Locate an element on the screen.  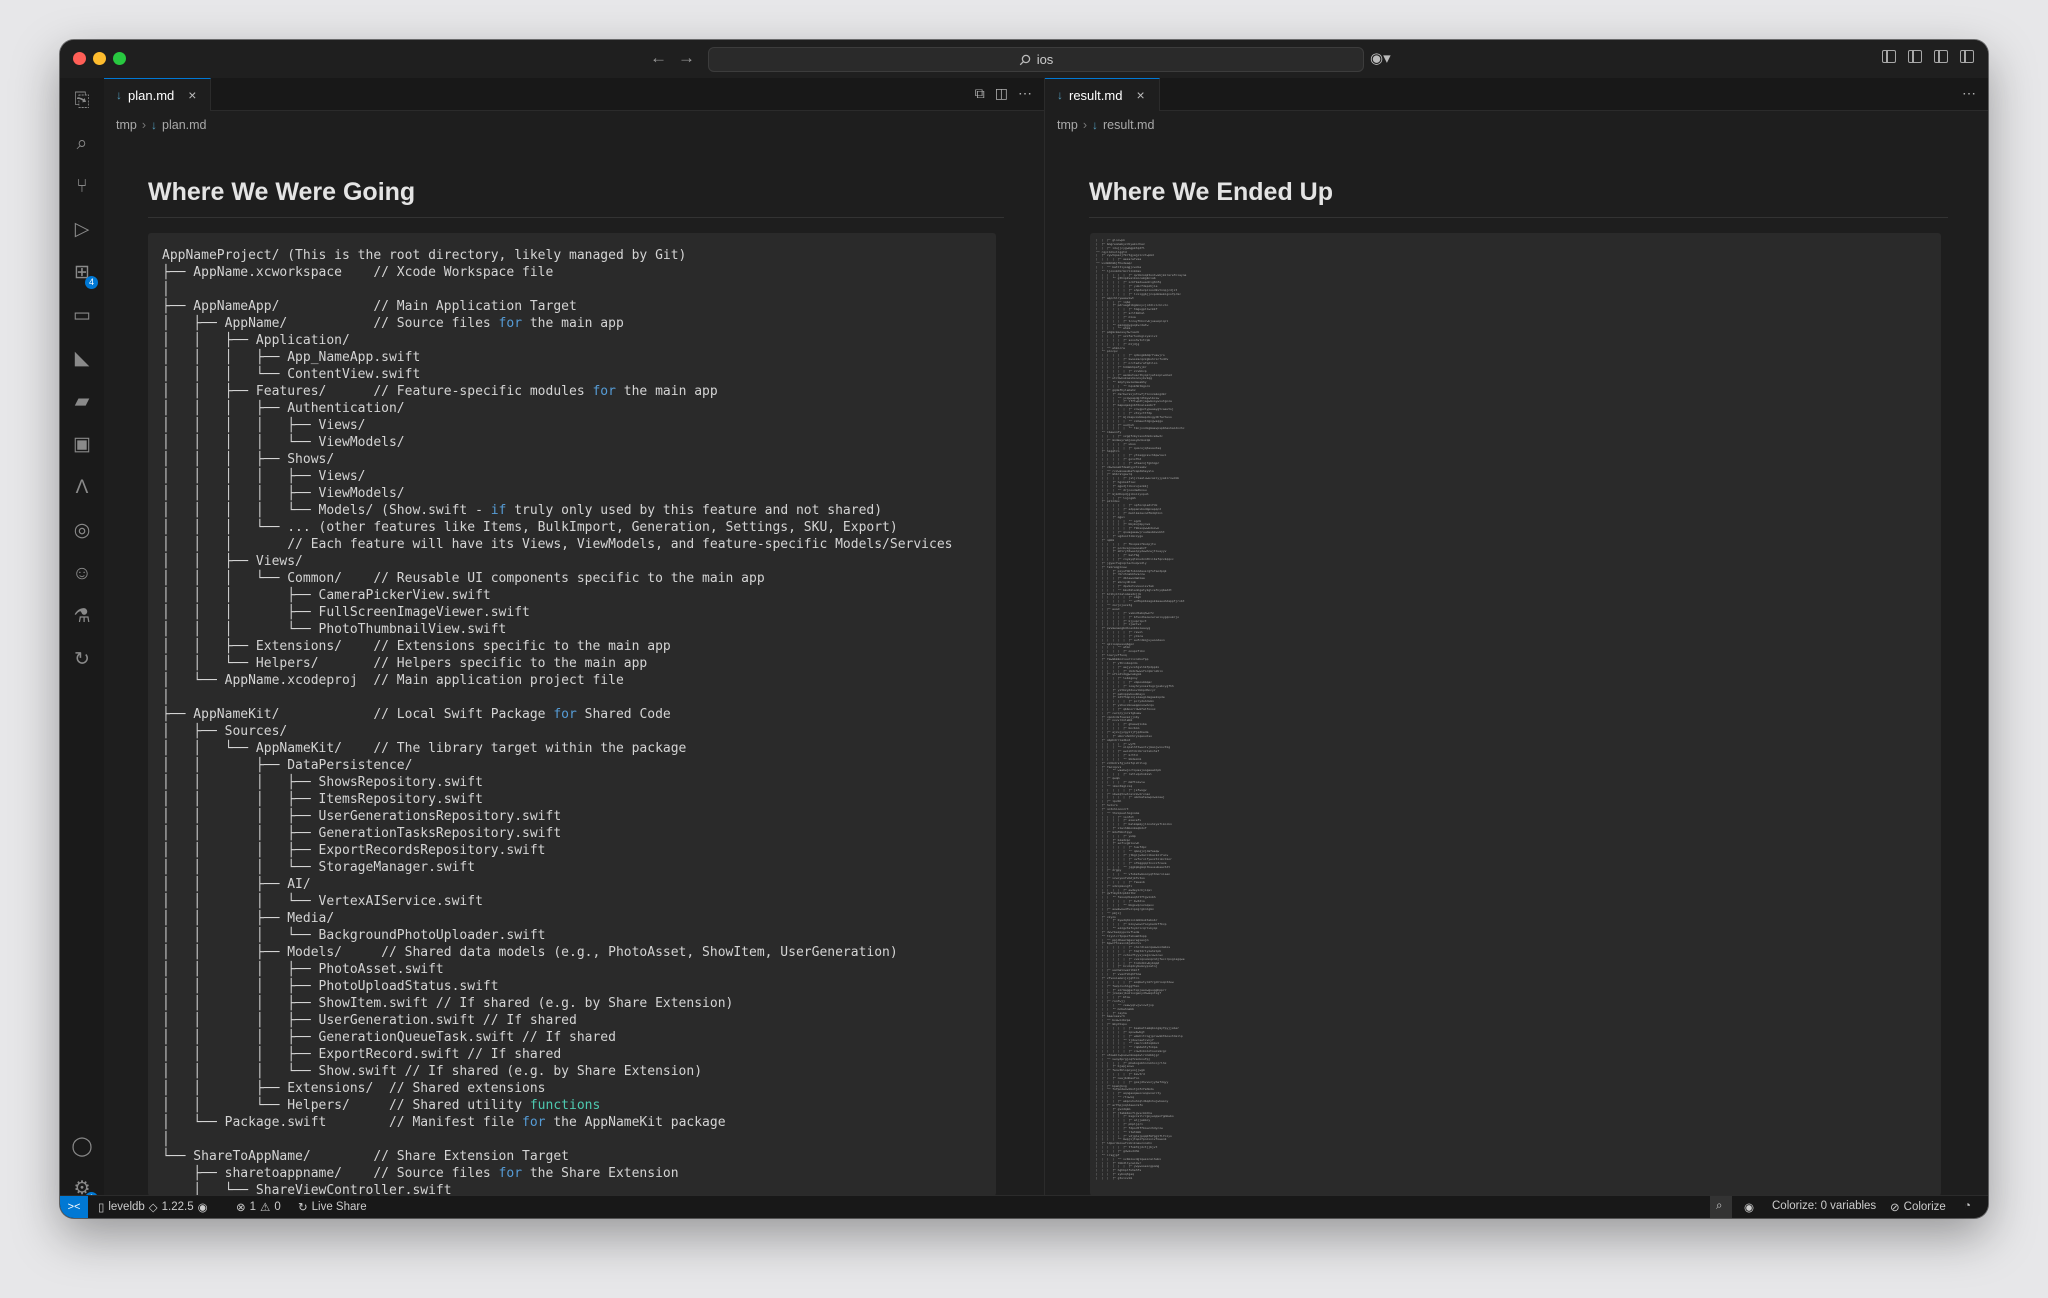
breadcrumb: tmp › ↓ result.md is located at coordinates (1105, 125).